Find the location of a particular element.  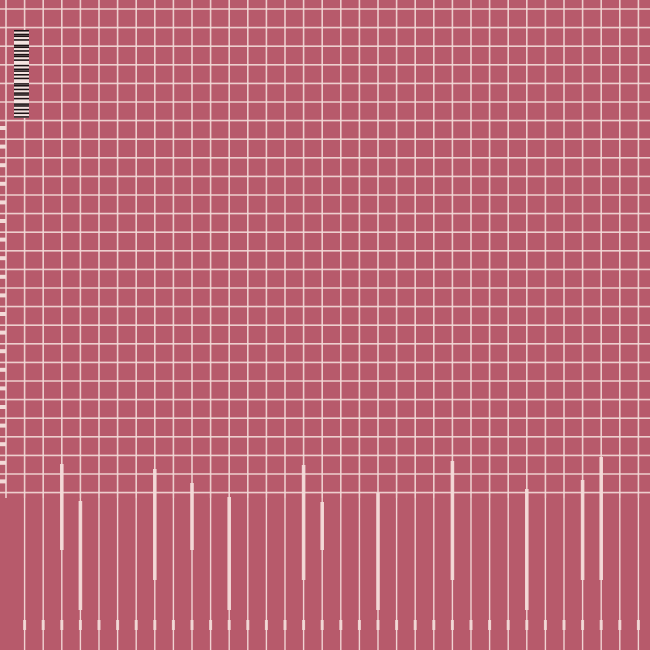

barcode-icon is located at coordinates (21, 74).